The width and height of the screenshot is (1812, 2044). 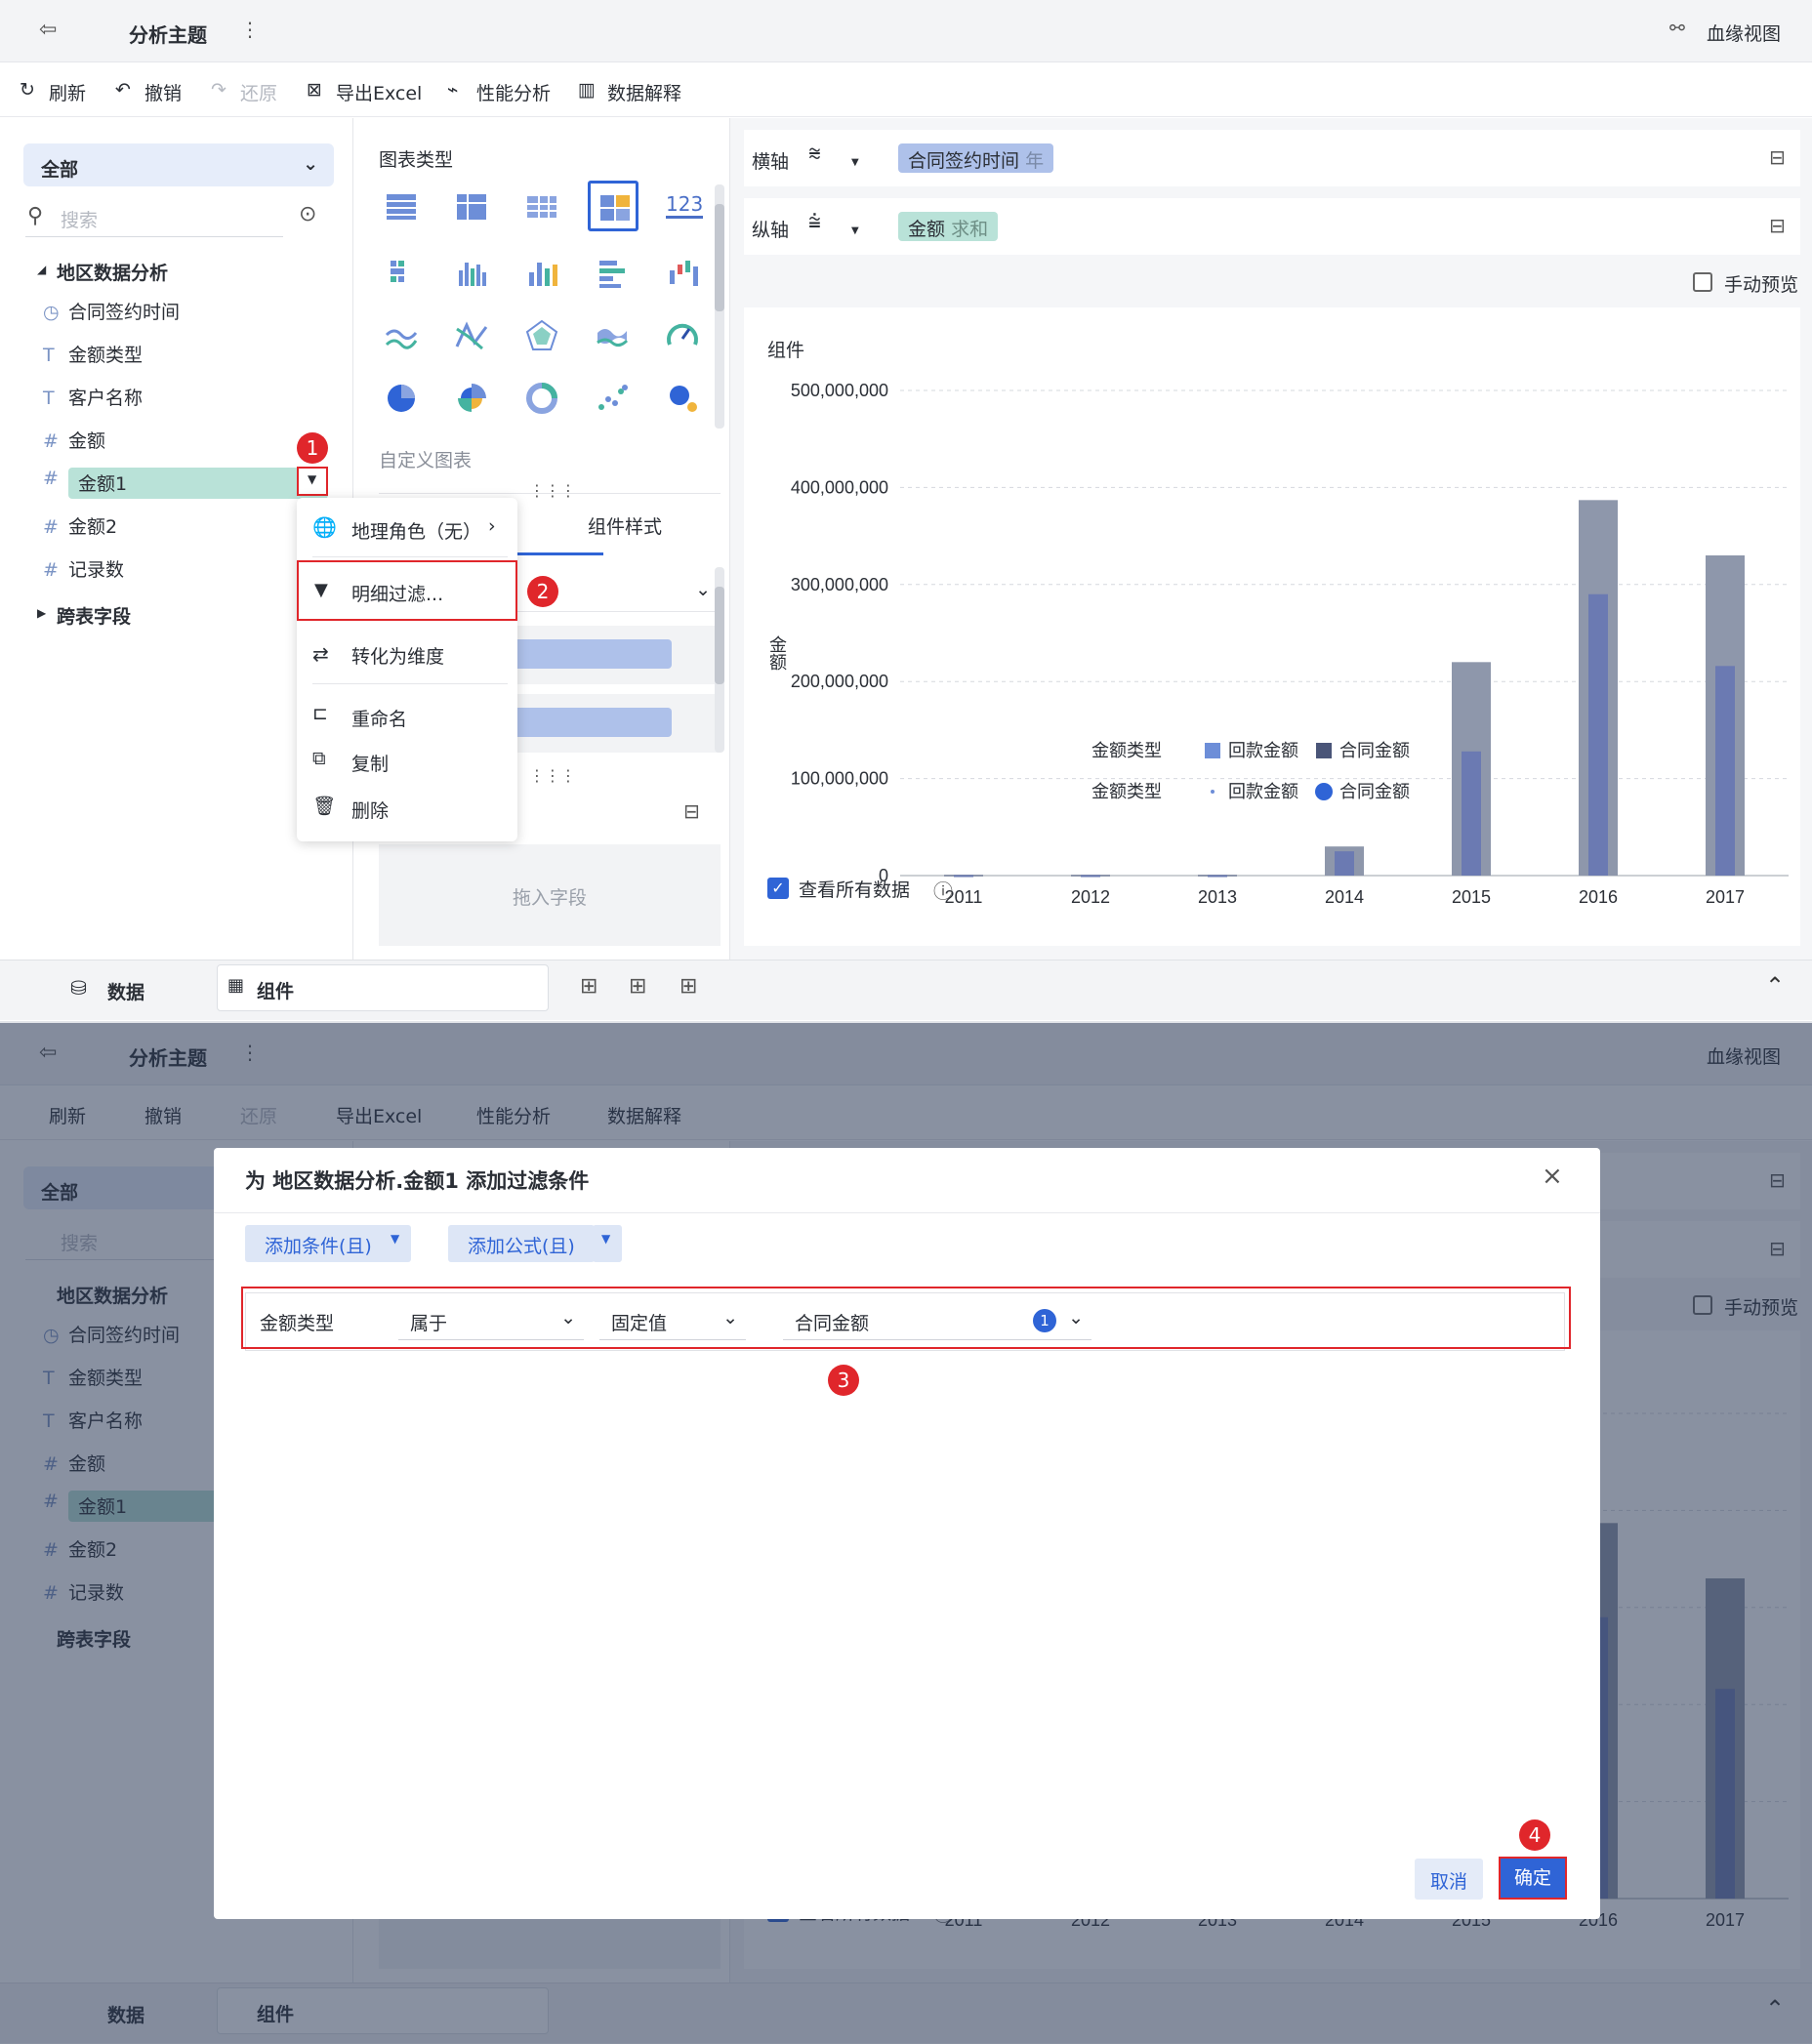 What do you see at coordinates (112, 272) in the screenshot?
I see `group-regional-analysis: 地区数据分析` at bounding box center [112, 272].